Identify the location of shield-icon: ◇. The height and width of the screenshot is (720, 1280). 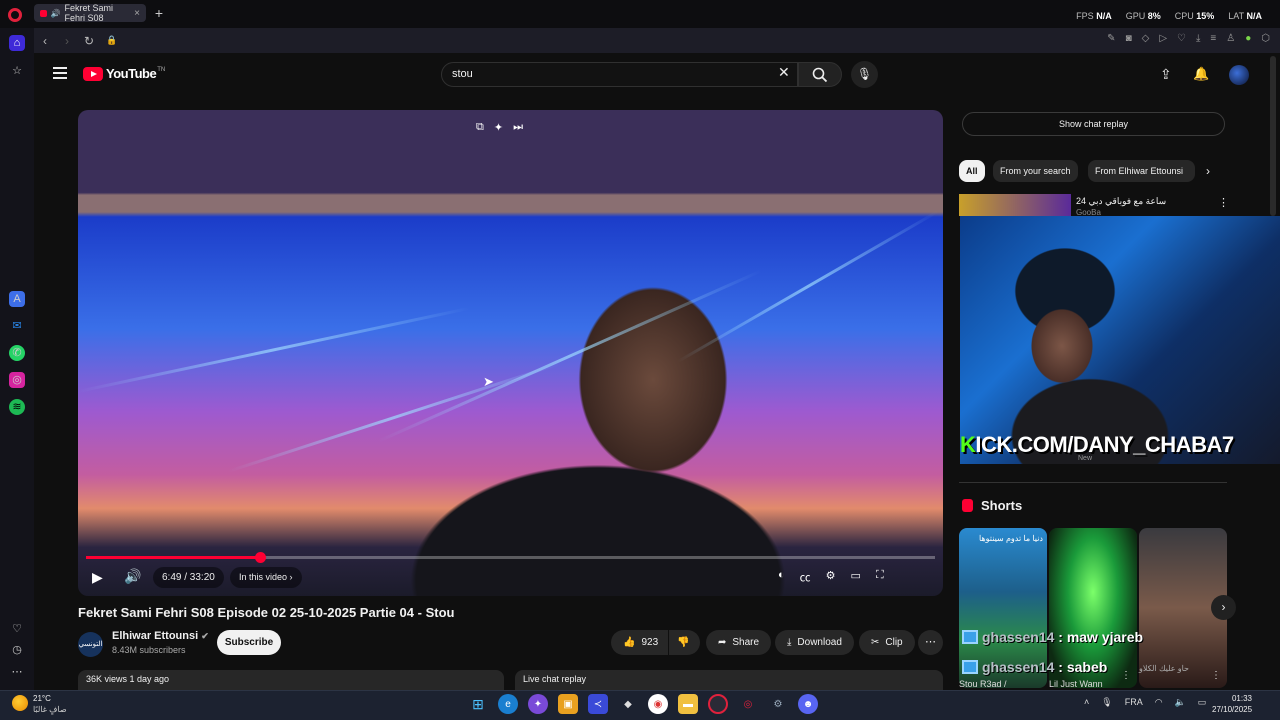
(1146, 38).